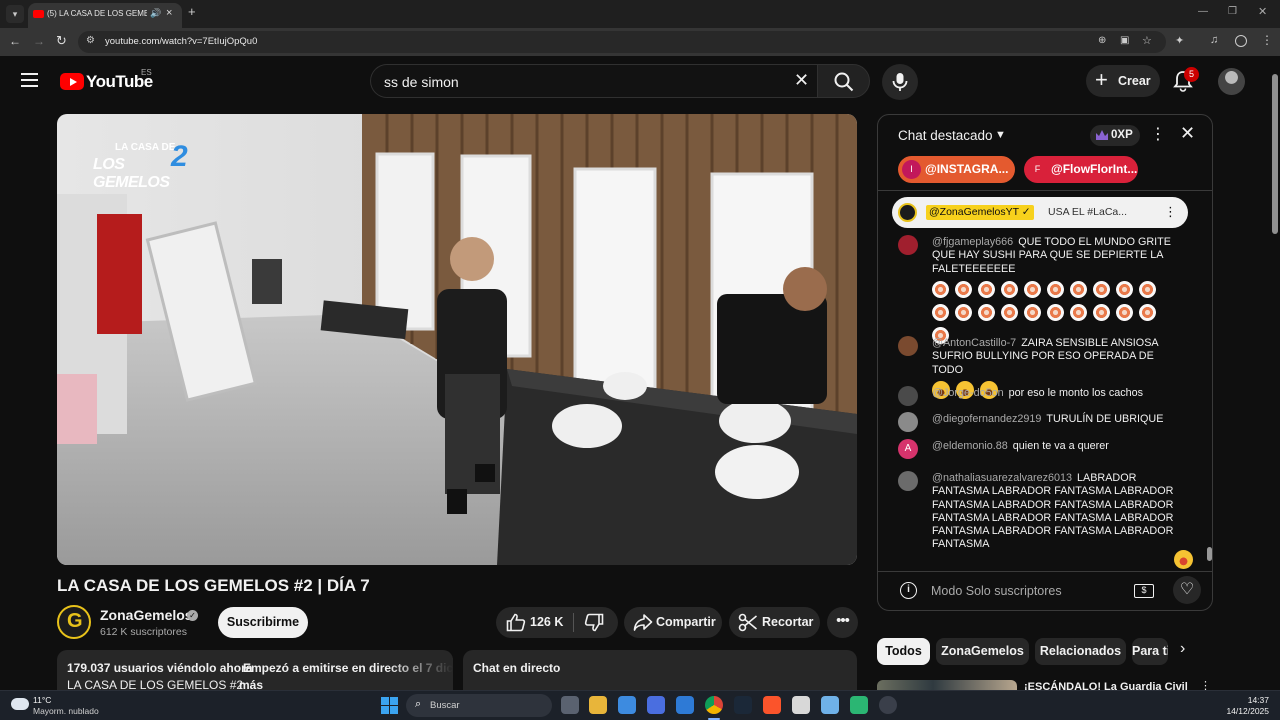  I want to click on pinned-options-icon: ⋮, so click(1170, 212).